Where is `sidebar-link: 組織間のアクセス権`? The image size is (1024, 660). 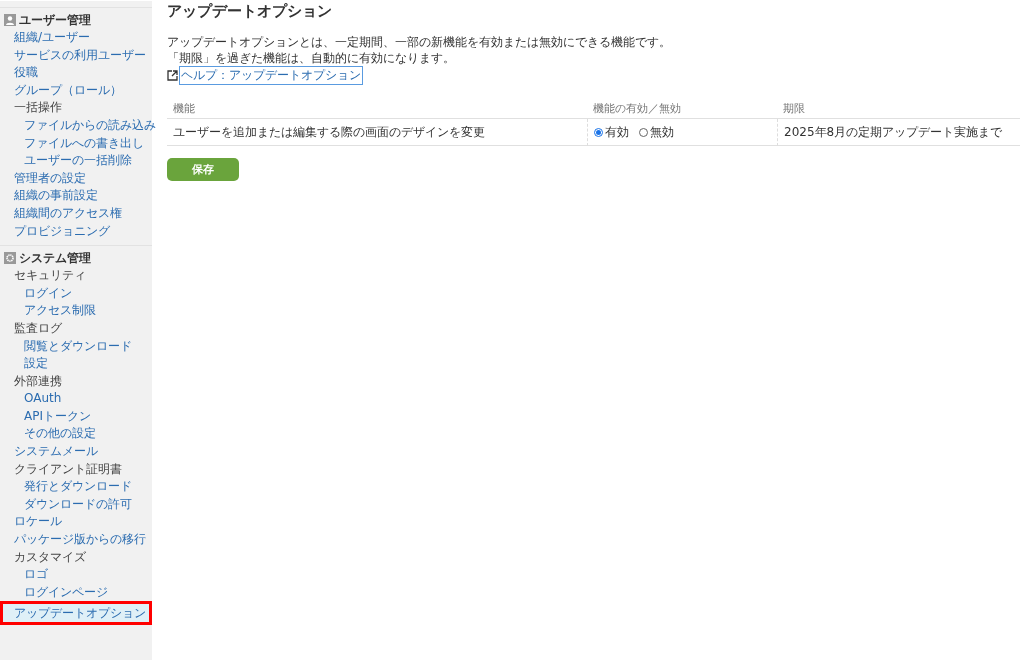 sidebar-link: 組織間のアクセス権 is located at coordinates (76, 213).